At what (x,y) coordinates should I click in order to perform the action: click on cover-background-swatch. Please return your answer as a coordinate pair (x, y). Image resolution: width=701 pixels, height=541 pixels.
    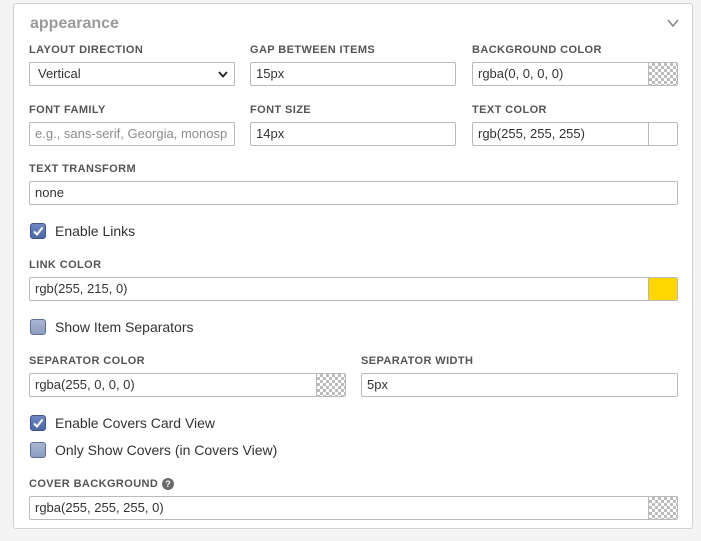
    Looking at the image, I should click on (662, 508).